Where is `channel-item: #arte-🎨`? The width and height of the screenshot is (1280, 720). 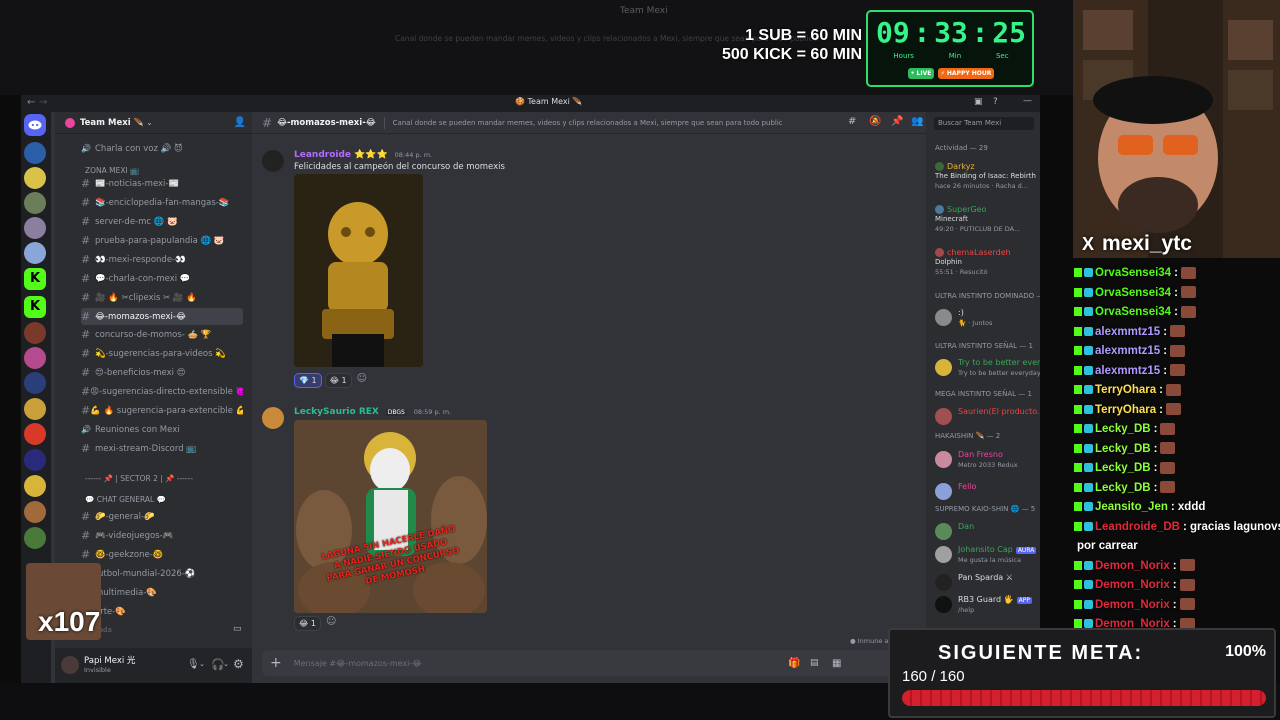 channel-item: #arte-🎨 is located at coordinates (162, 611).